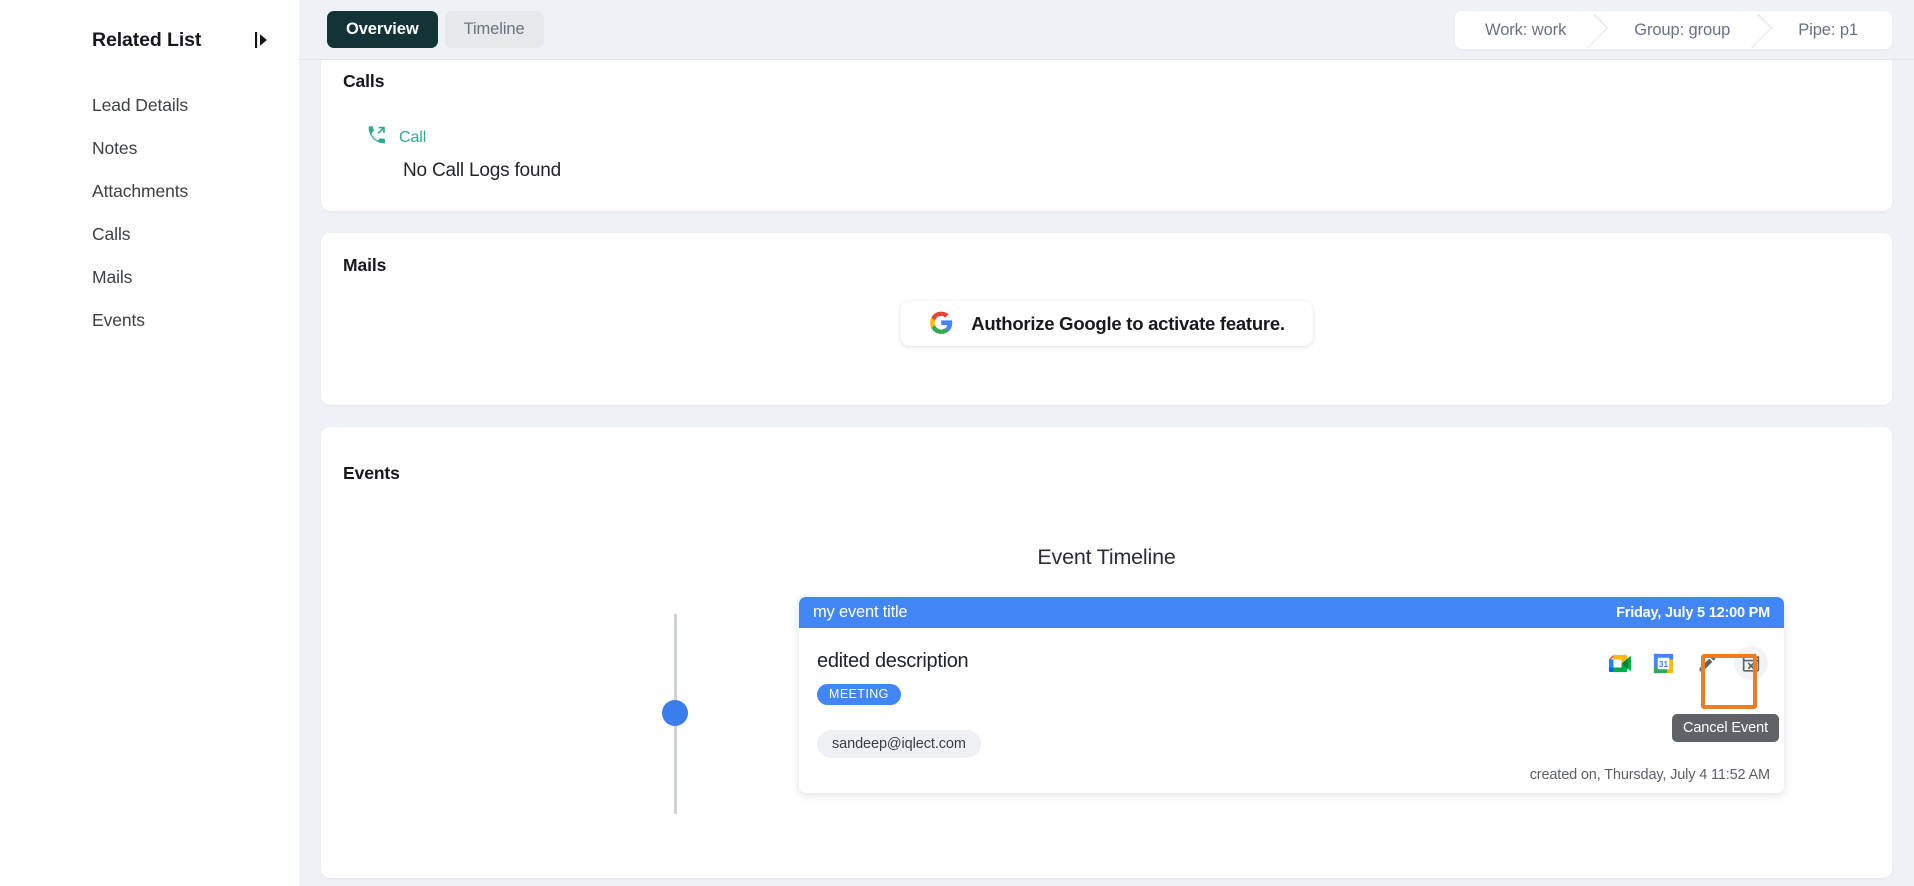  I want to click on call-action-link: Call, so click(396, 138).